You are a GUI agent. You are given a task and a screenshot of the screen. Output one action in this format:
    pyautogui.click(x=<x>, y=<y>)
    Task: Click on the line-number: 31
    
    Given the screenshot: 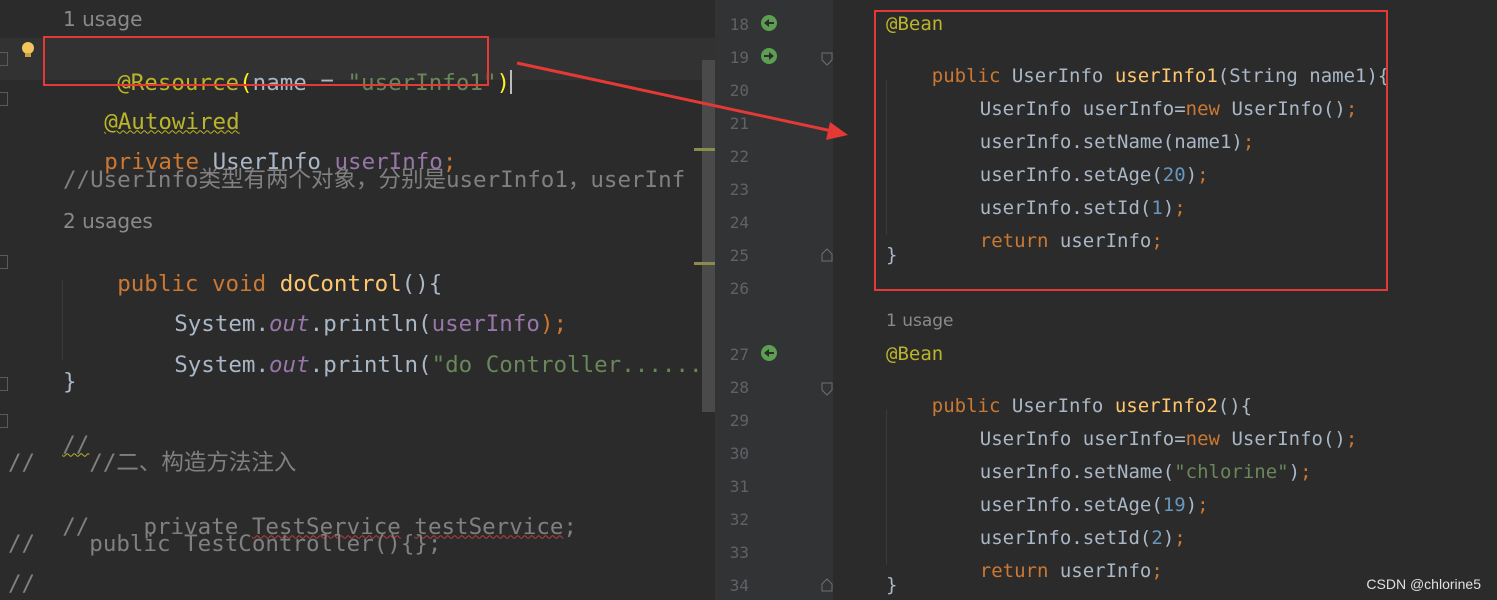 What is the action you would take?
    pyautogui.click(x=739, y=486)
    